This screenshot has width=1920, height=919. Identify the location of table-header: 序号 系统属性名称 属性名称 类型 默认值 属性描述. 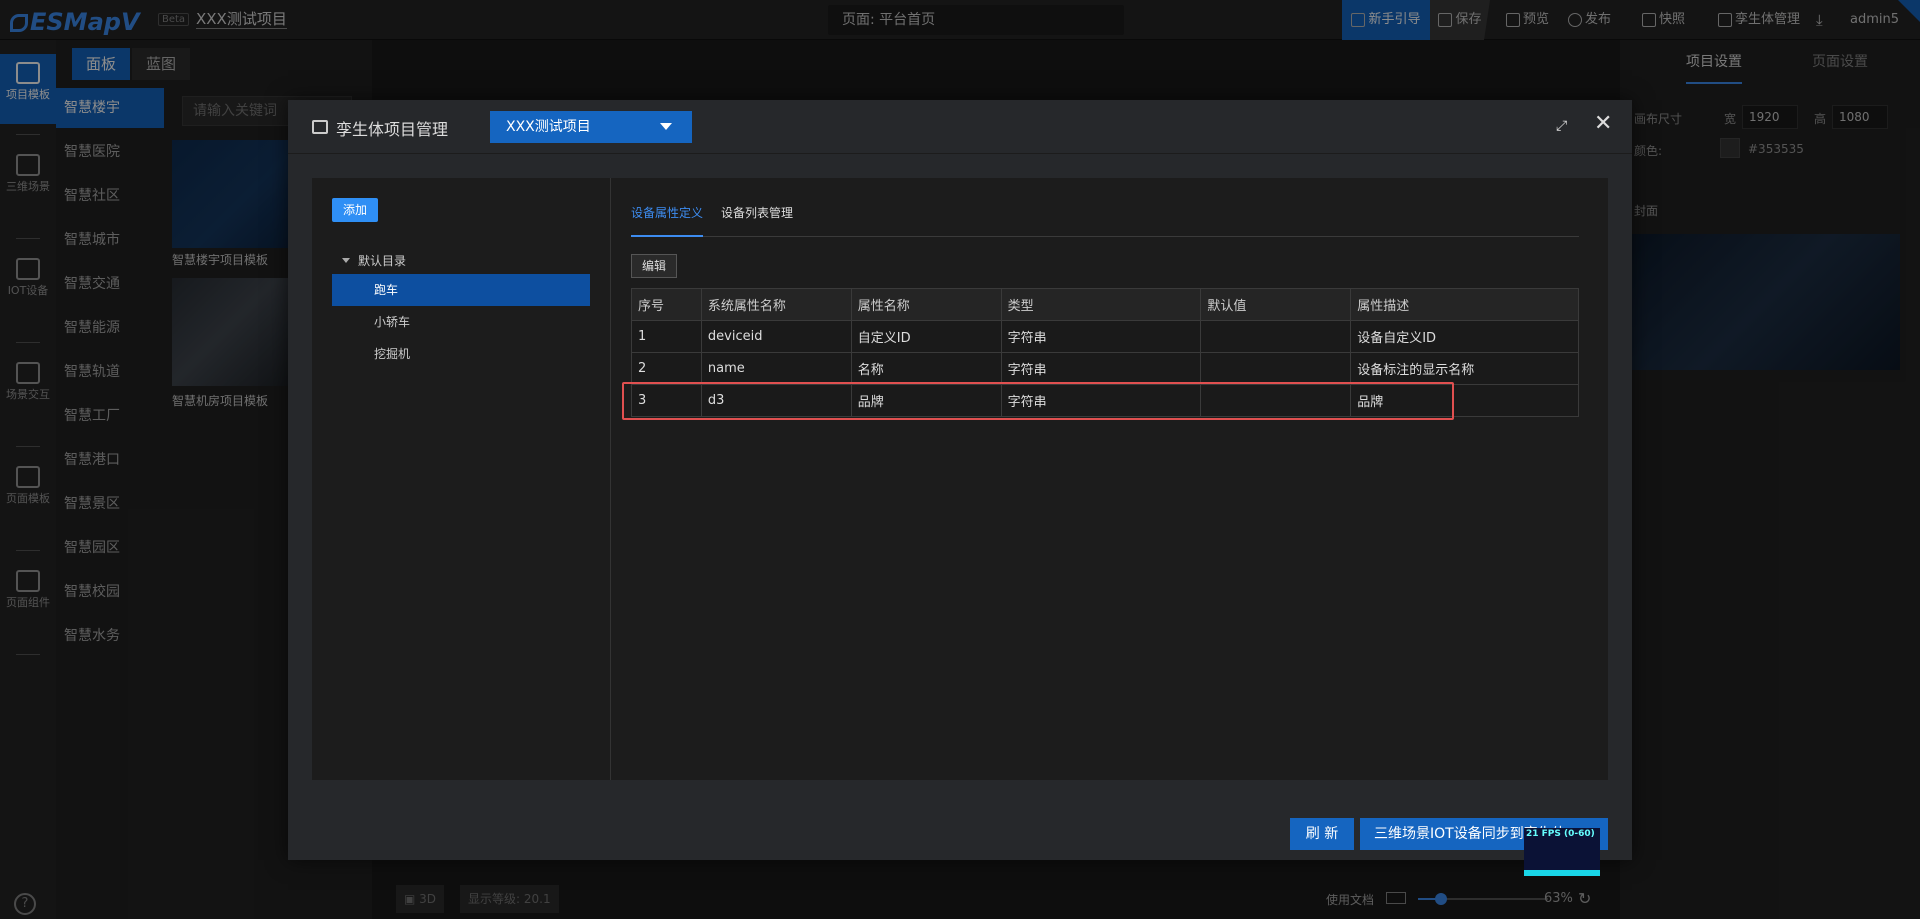
(1105, 304).